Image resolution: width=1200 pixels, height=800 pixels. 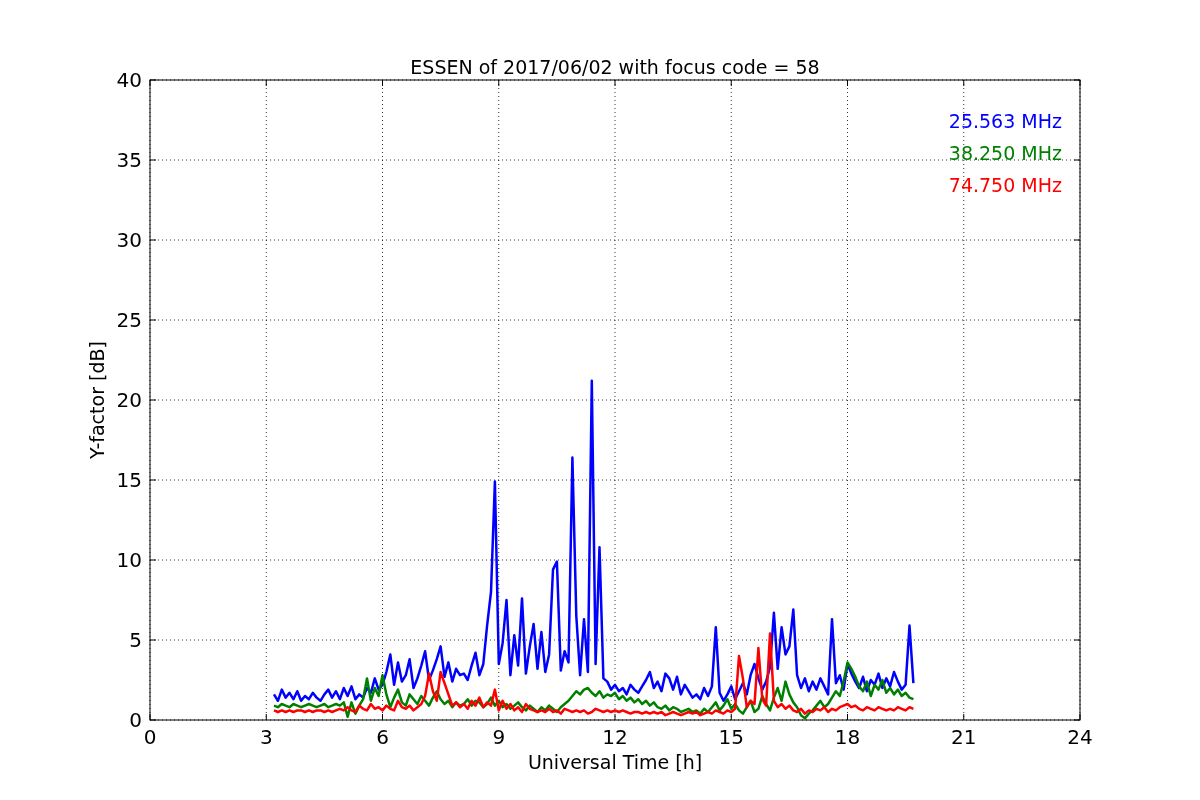 What do you see at coordinates (129, 560) in the screenshot?
I see `y-tick-label: 10` at bounding box center [129, 560].